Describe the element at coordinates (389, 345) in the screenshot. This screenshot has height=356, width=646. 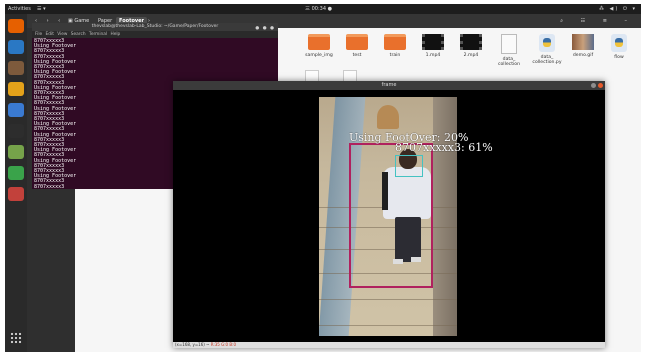
I see `frame-status-bar: (x=168, y=16) ~ R:35 G:0 B:0` at that location.